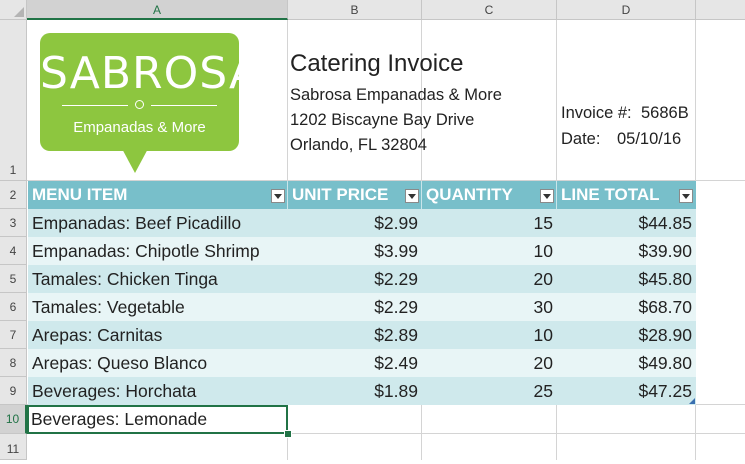  I want to click on table-header-cell: UNIT PRICE, so click(355, 195).